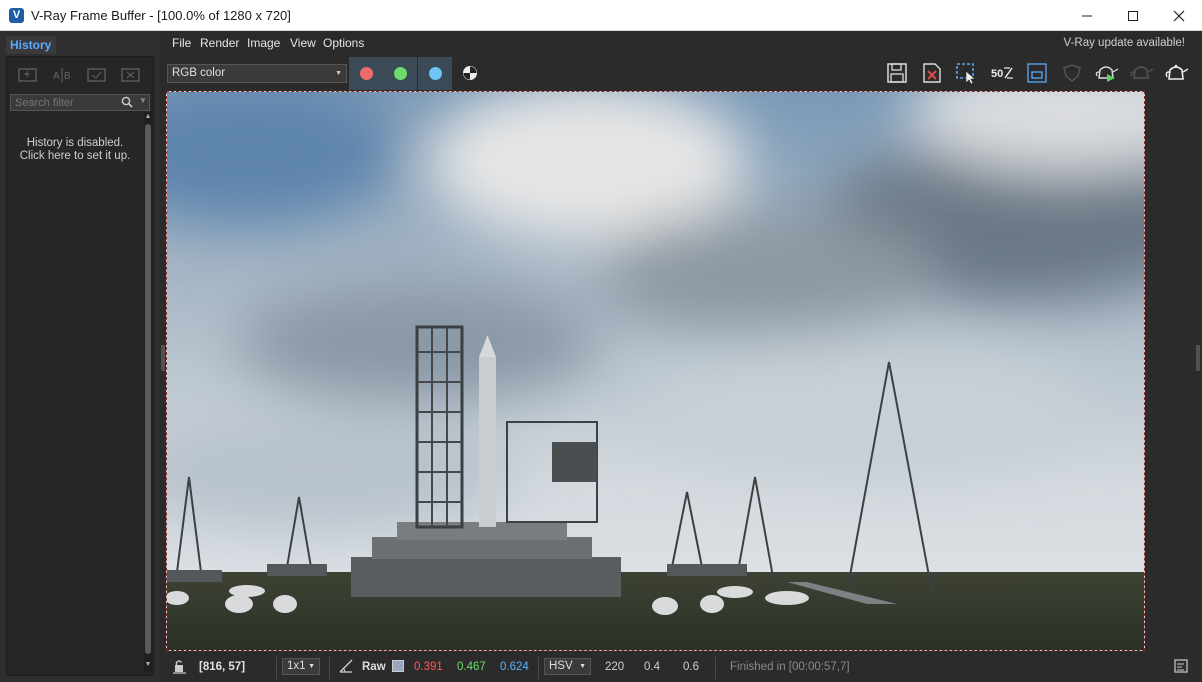 Image resolution: width=1202 pixels, height=682 pixels. I want to click on save-icon, so click(897, 73).